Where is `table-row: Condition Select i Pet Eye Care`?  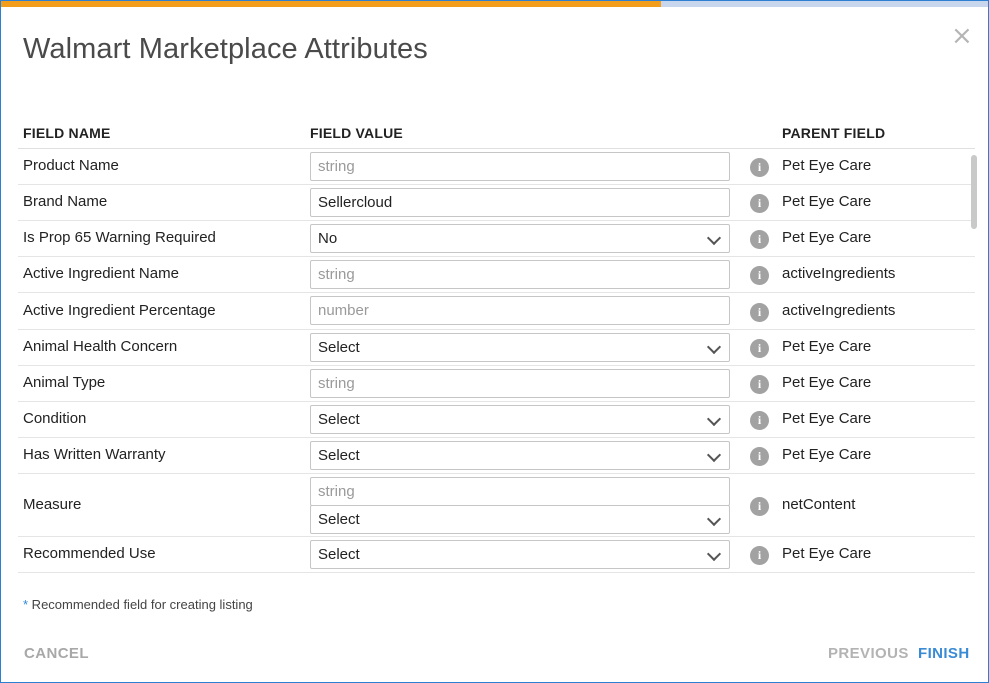
table-row: Condition Select i Pet Eye Care is located at coordinates (496, 420).